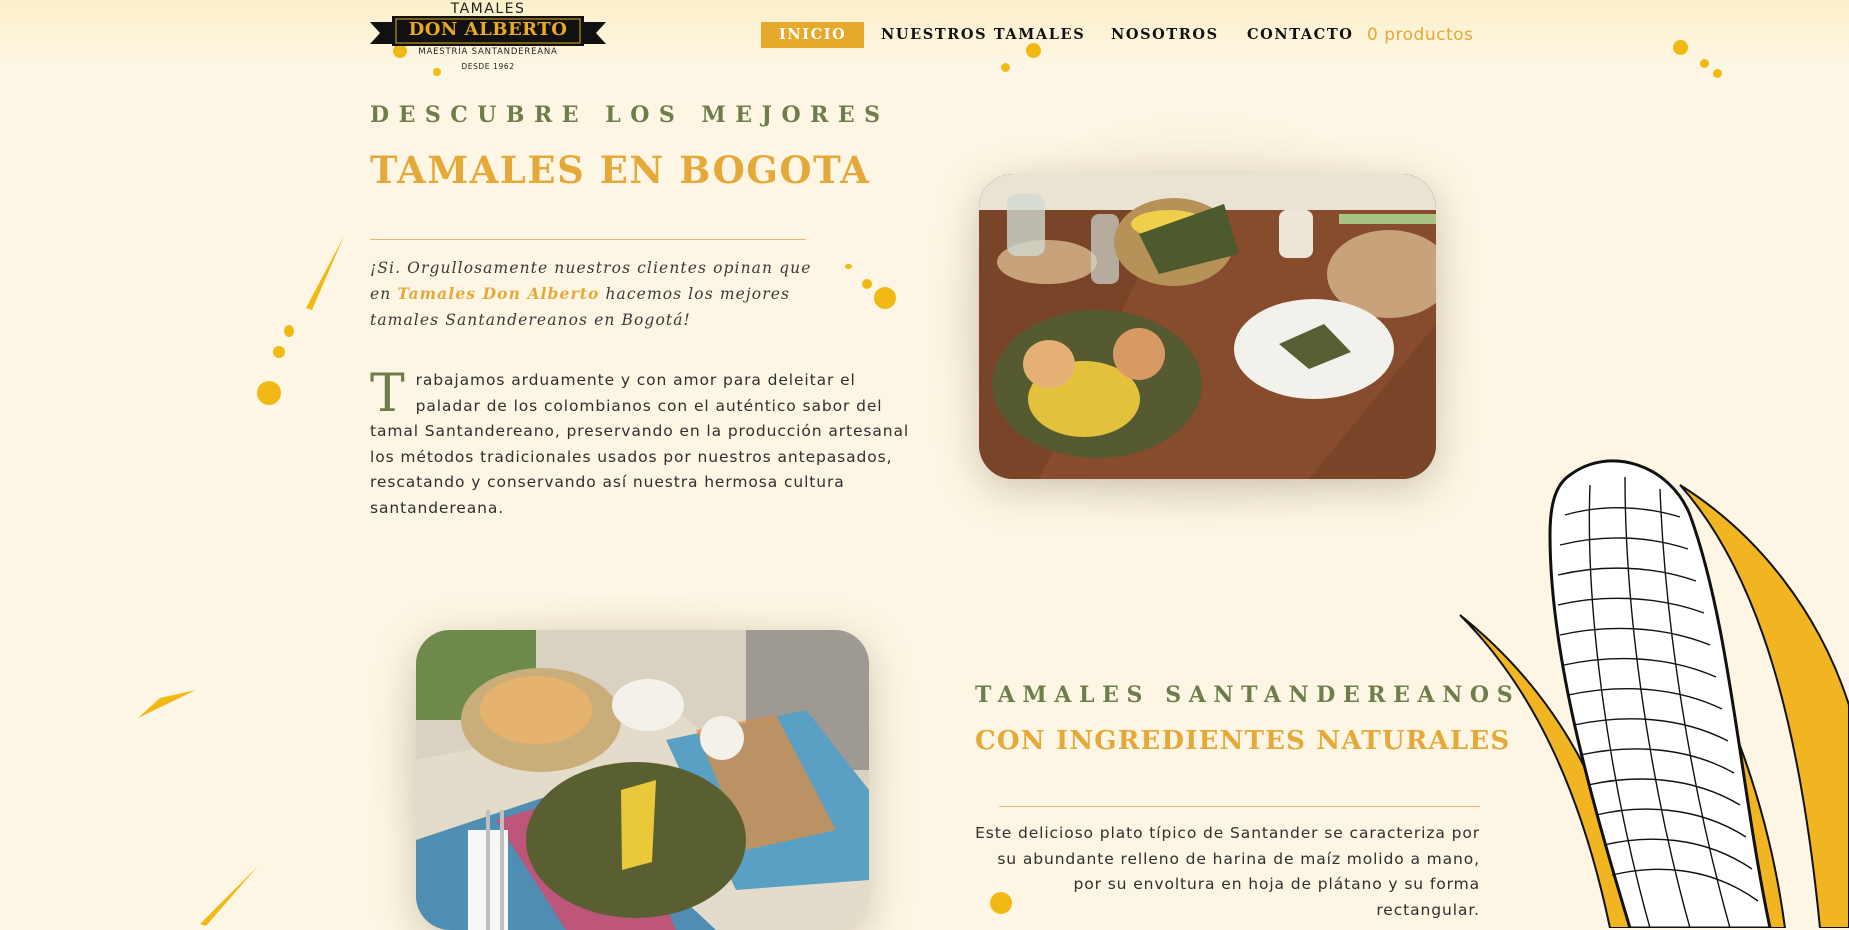 The height and width of the screenshot is (930, 1849). Describe the element at coordinates (813, 35) in the screenshot. I see `nav-inicio: INICIO` at that location.